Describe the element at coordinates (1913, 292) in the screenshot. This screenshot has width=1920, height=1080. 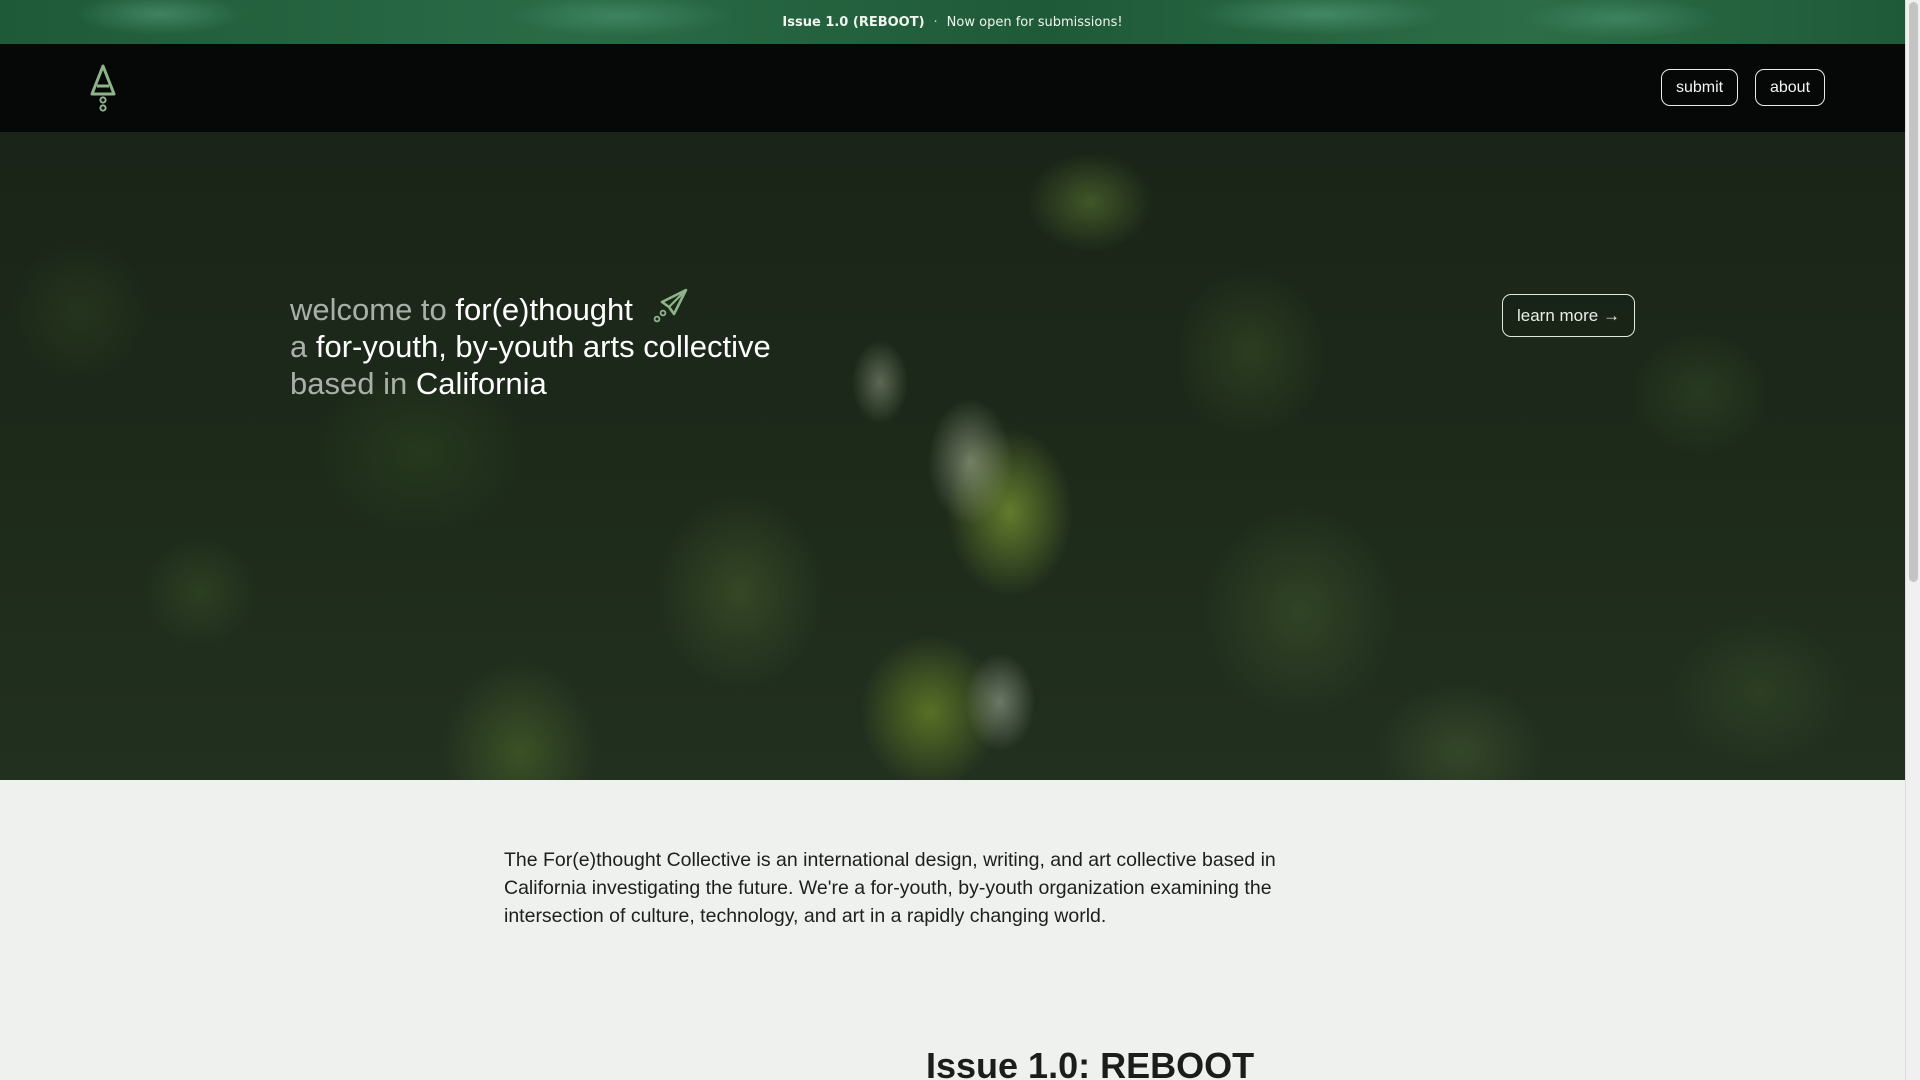
I see `scrollbar-thumb` at that location.